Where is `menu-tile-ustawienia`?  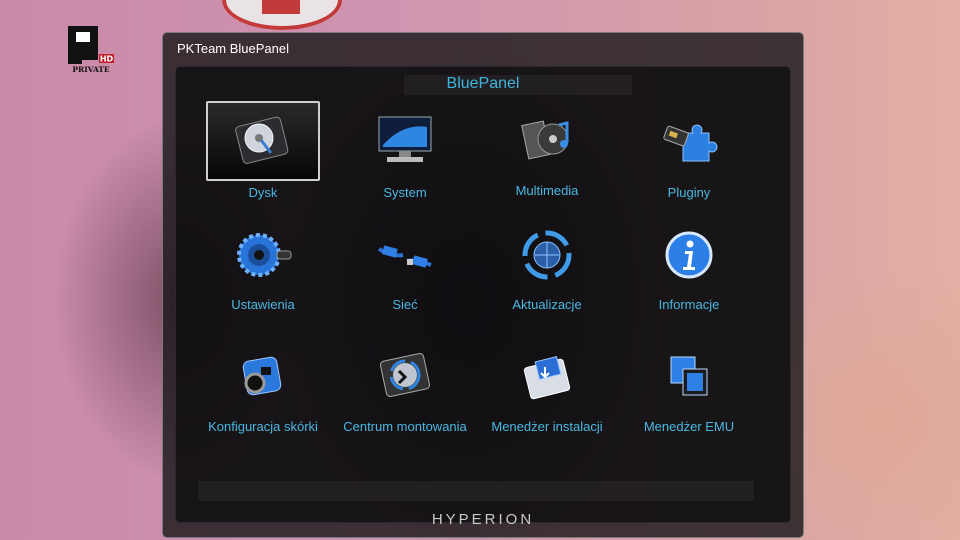
menu-tile-ustawienia is located at coordinates (263, 255).